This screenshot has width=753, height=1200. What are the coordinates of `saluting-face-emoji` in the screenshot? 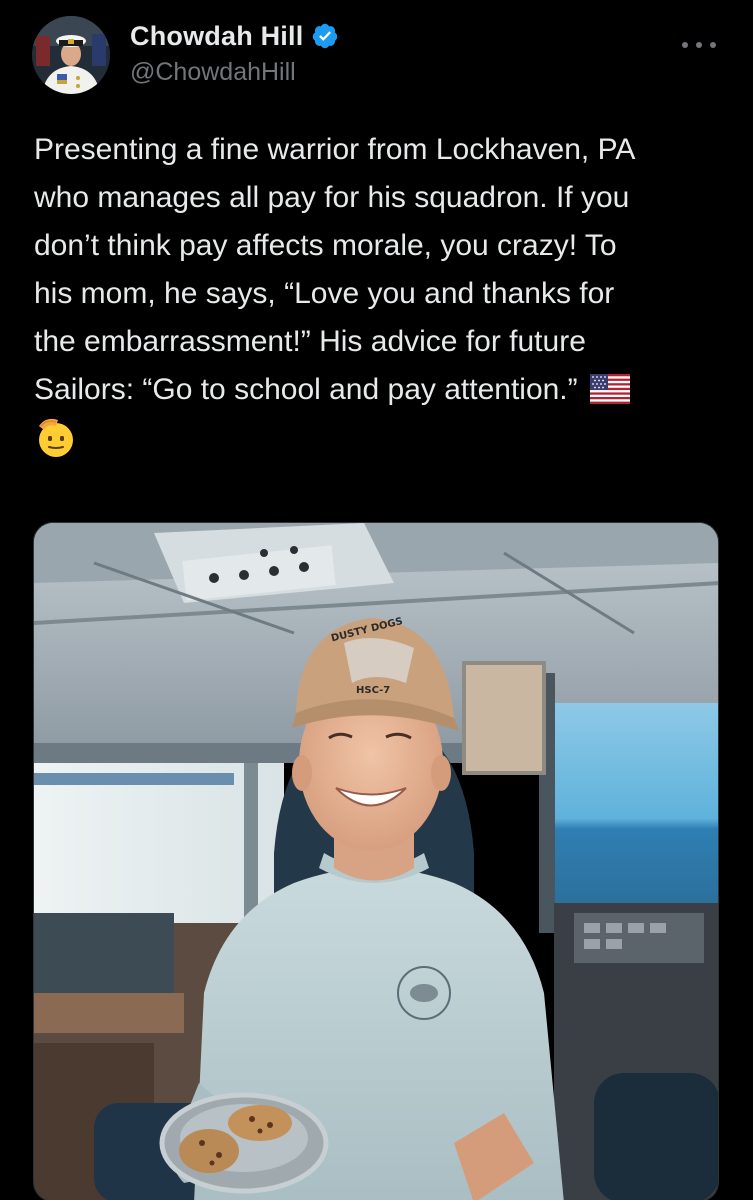 It's located at (56, 436).